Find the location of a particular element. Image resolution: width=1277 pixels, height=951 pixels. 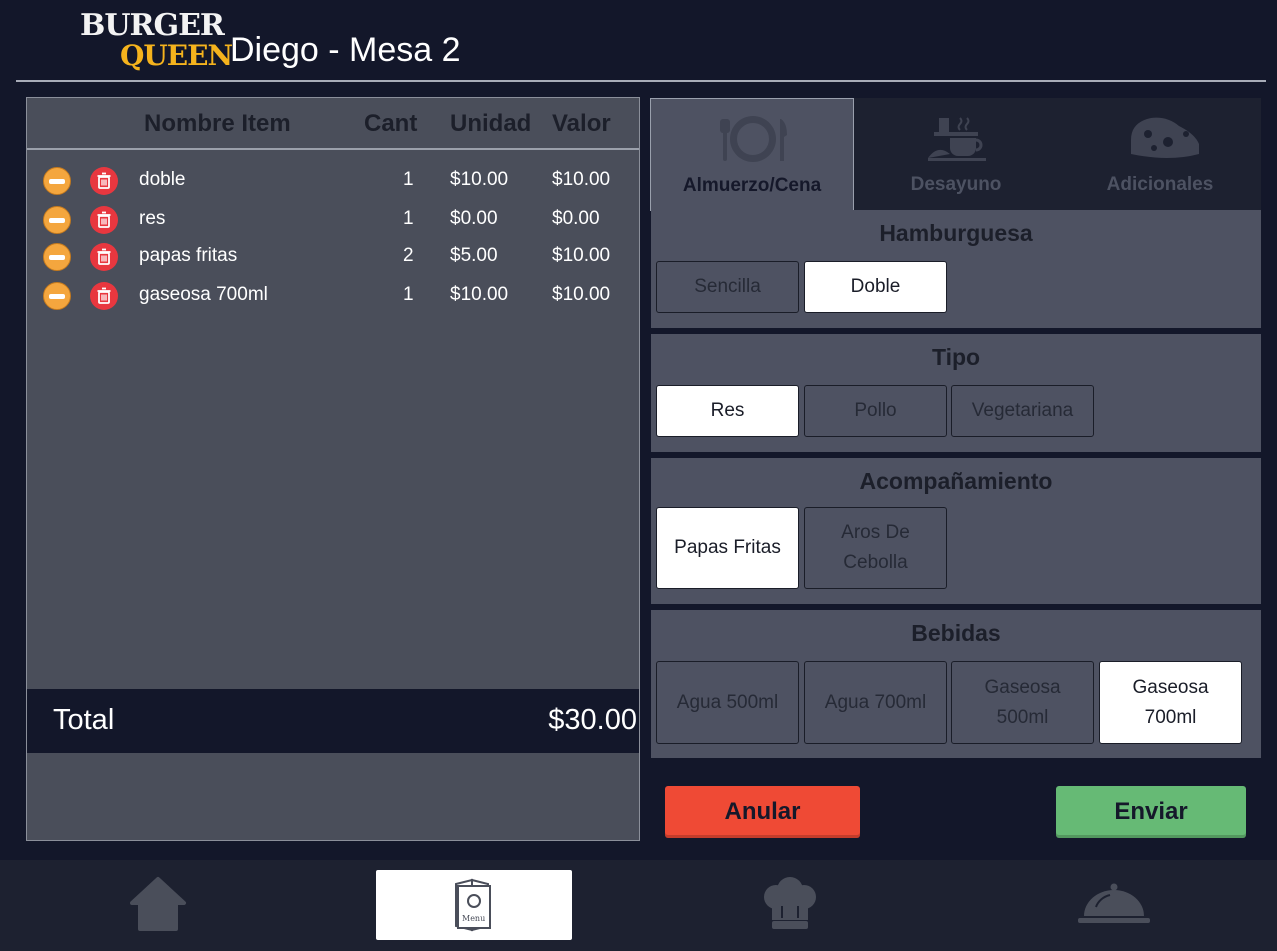

section-title: Hamburguesa is located at coordinates (956, 233).